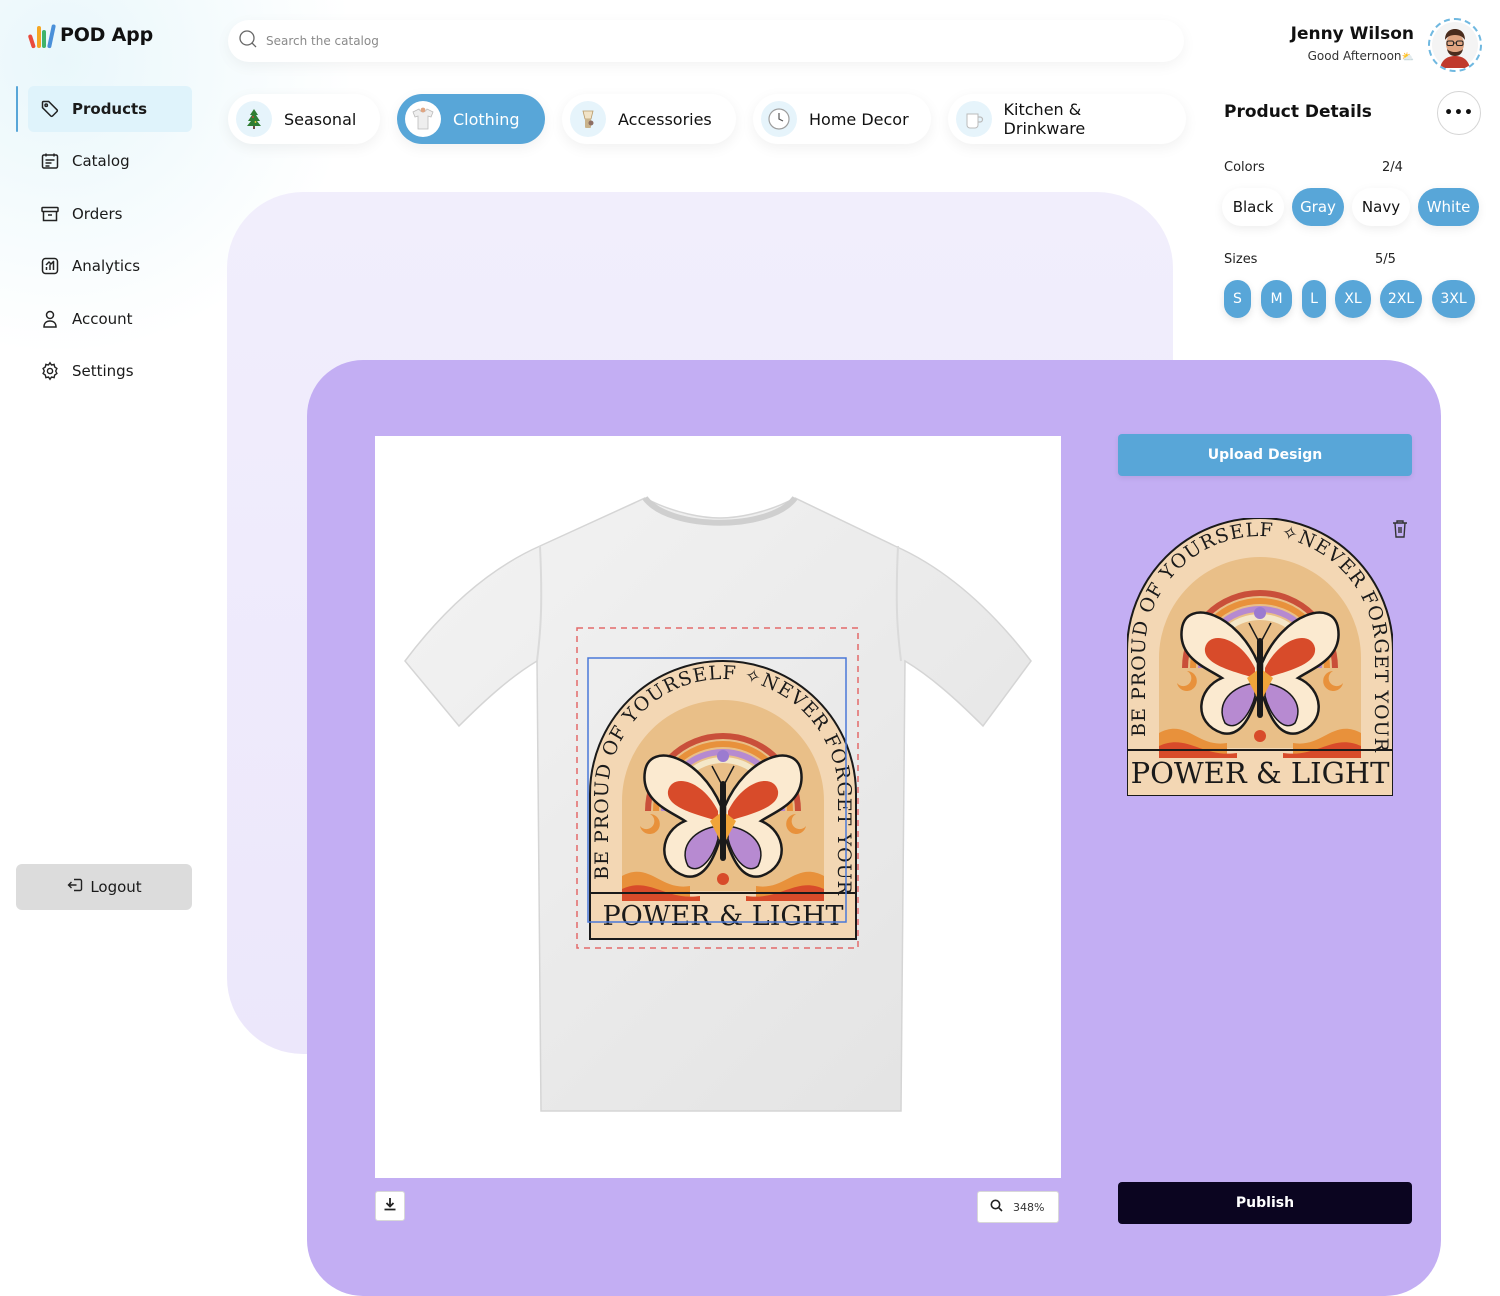  What do you see at coordinates (779, 119) in the screenshot?
I see `clock-icon` at bounding box center [779, 119].